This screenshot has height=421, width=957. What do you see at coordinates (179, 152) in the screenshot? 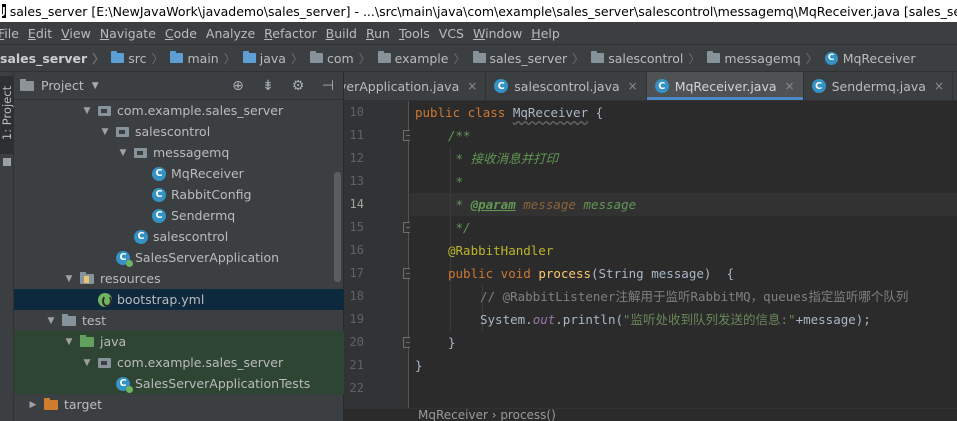
I see `tree-item: ▼ messagemq` at bounding box center [179, 152].